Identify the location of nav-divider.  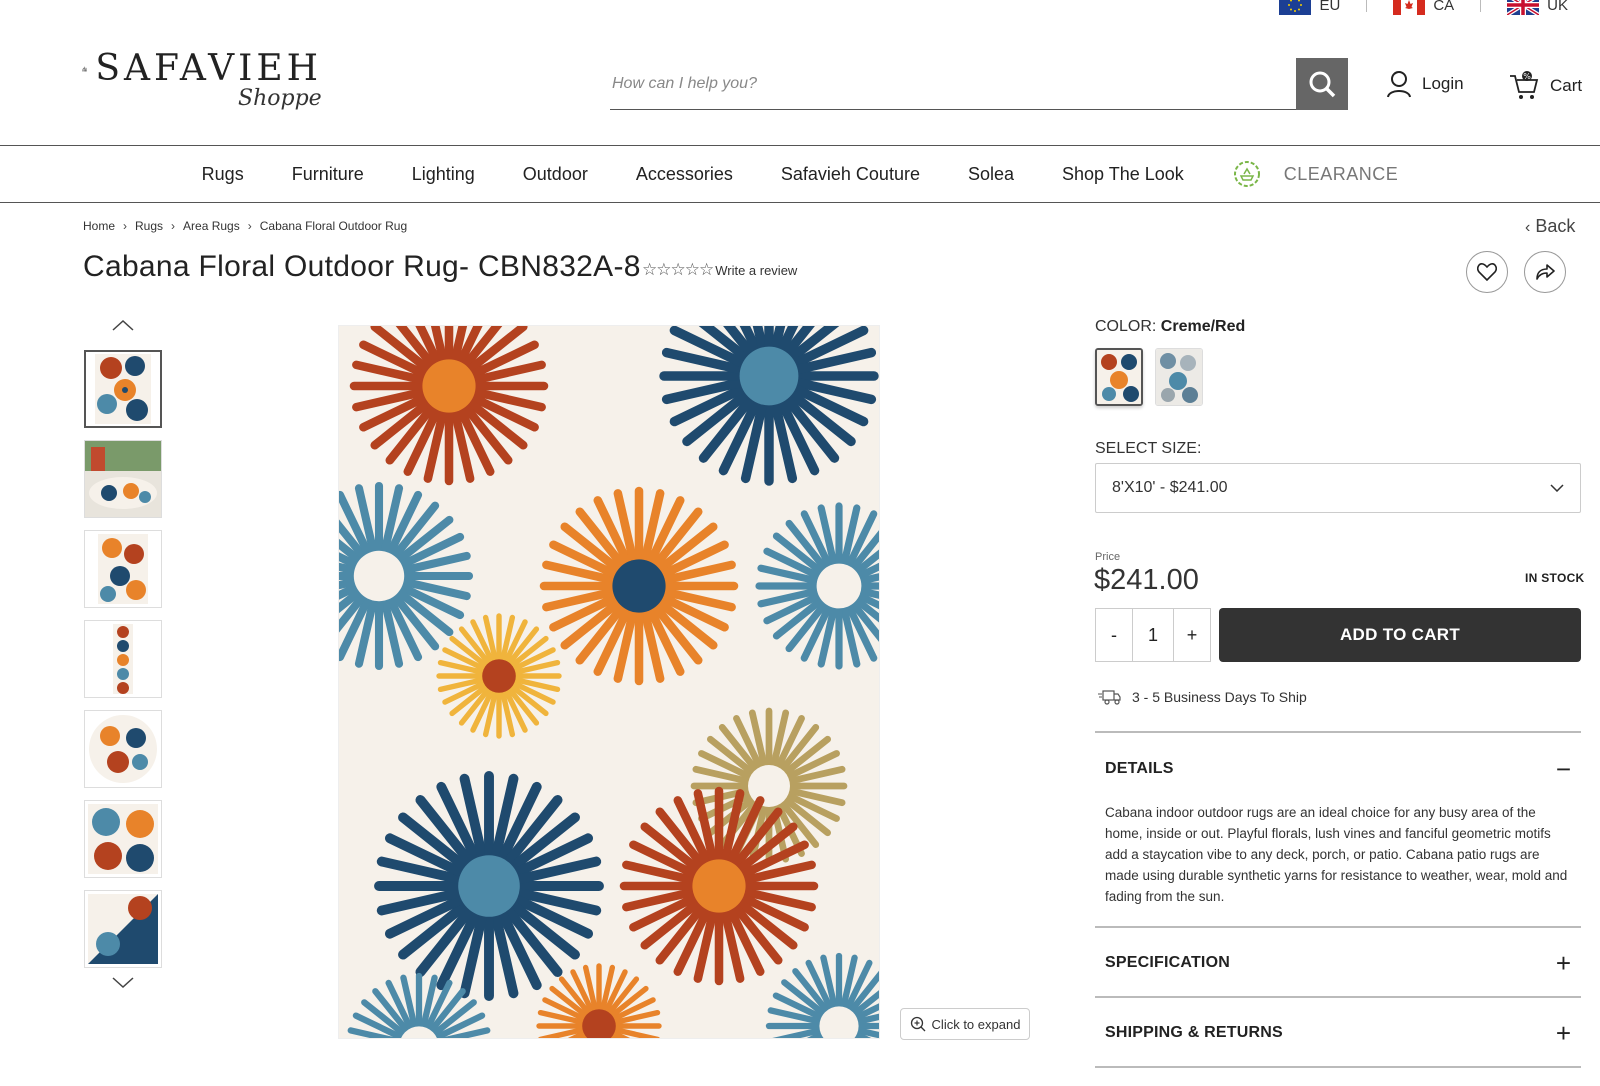
(800, 202).